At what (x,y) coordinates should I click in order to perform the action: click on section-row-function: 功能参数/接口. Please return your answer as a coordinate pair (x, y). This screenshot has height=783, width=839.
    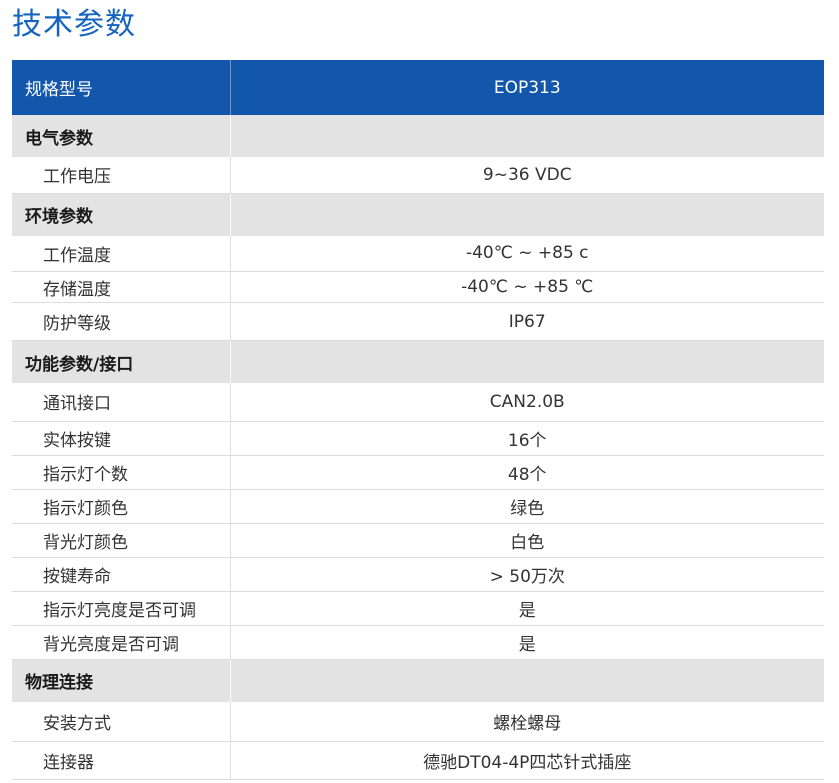
    Looking at the image, I should click on (418, 361).